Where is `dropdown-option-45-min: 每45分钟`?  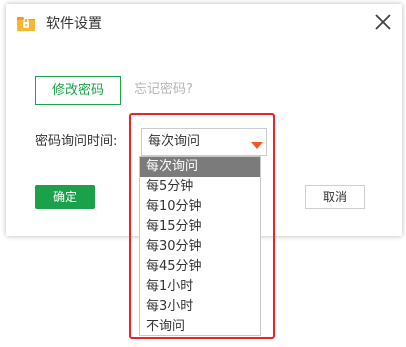 dropdown-option-45-min: 每45分钟 is located at coordinates (200, 267).